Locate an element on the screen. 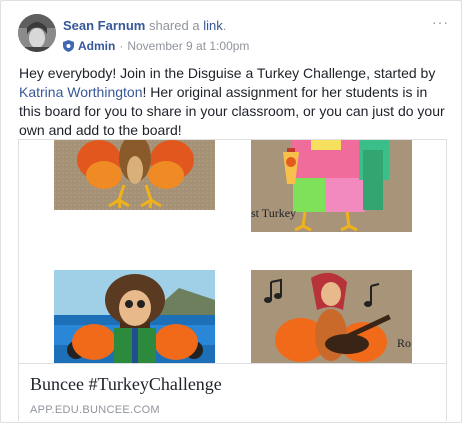 The width and height of the screenshot is (462, 423). post-meta: Admin · November 9 at 1:00pm is located at coordinates (156, 46).